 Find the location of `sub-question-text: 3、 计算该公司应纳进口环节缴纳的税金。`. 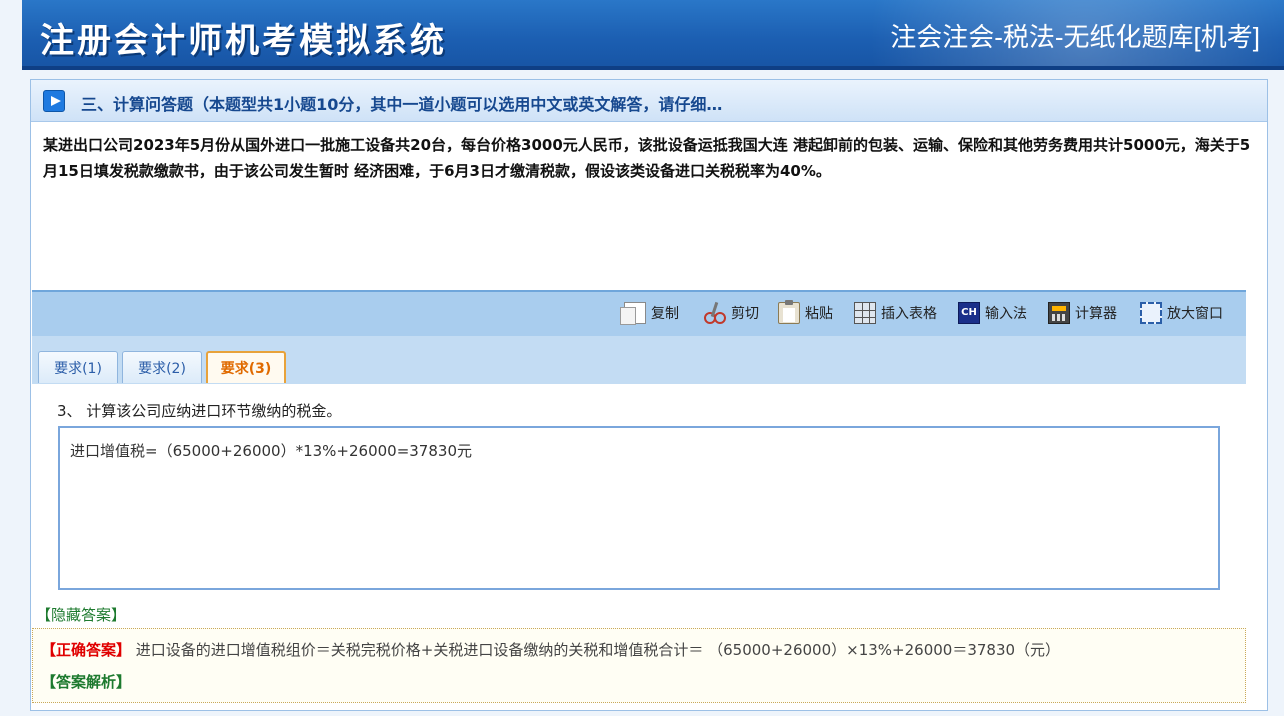

sub-question-text: 3、 计算该公司应纳进口环节缴纳的税金。 is located at coordinates (199, 411).